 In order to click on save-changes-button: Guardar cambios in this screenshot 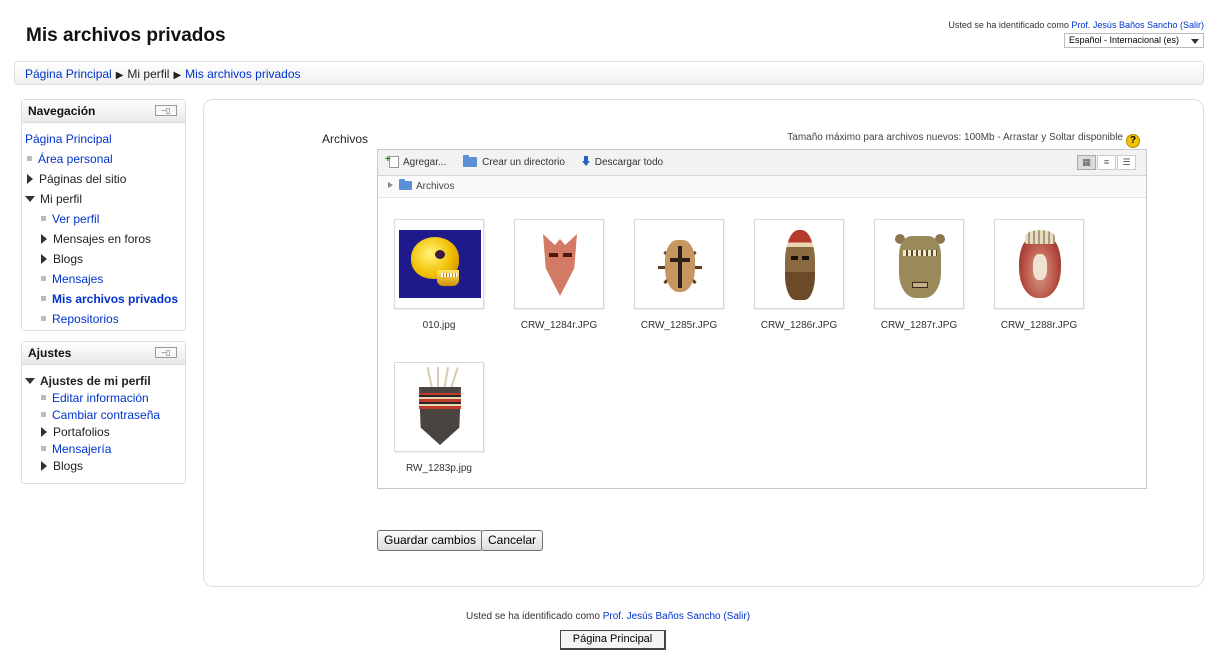, I will do `click(430, 540)`.